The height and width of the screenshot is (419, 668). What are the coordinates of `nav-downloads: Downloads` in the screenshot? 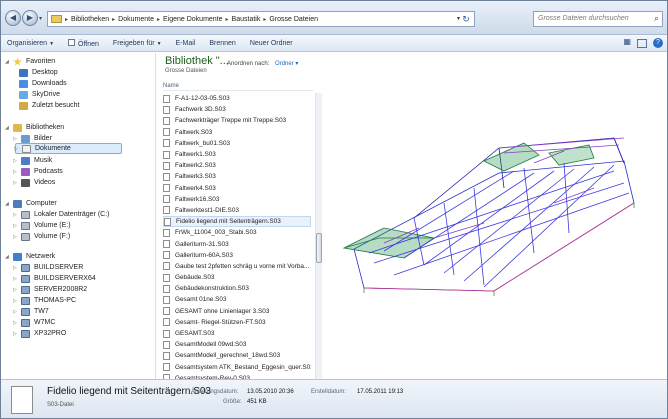 It's located at (43, 83).